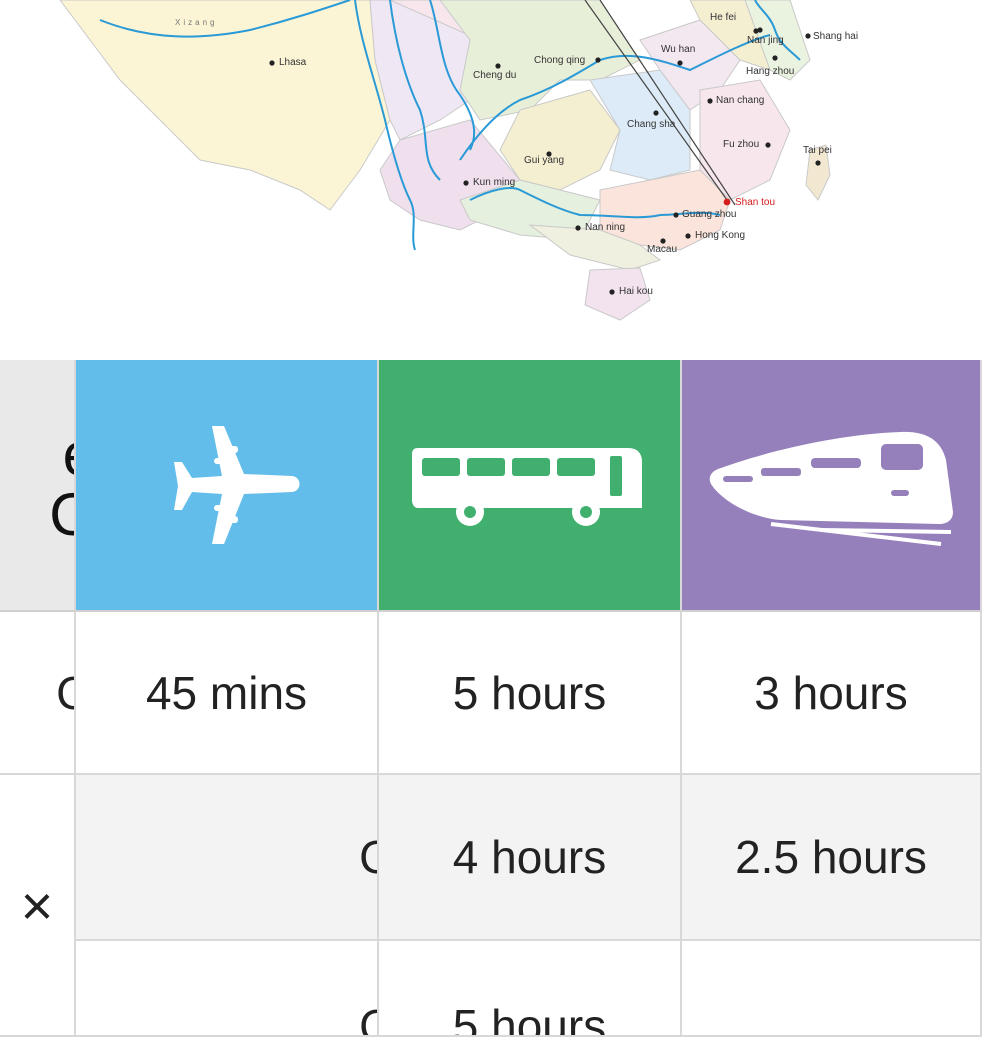 This screenshot has height=1037, width=982. What do you see at coordinates (720, 235) in the screenshot?
I see `city-hongkong: Hong Kong` at bounding box center [720, 235].